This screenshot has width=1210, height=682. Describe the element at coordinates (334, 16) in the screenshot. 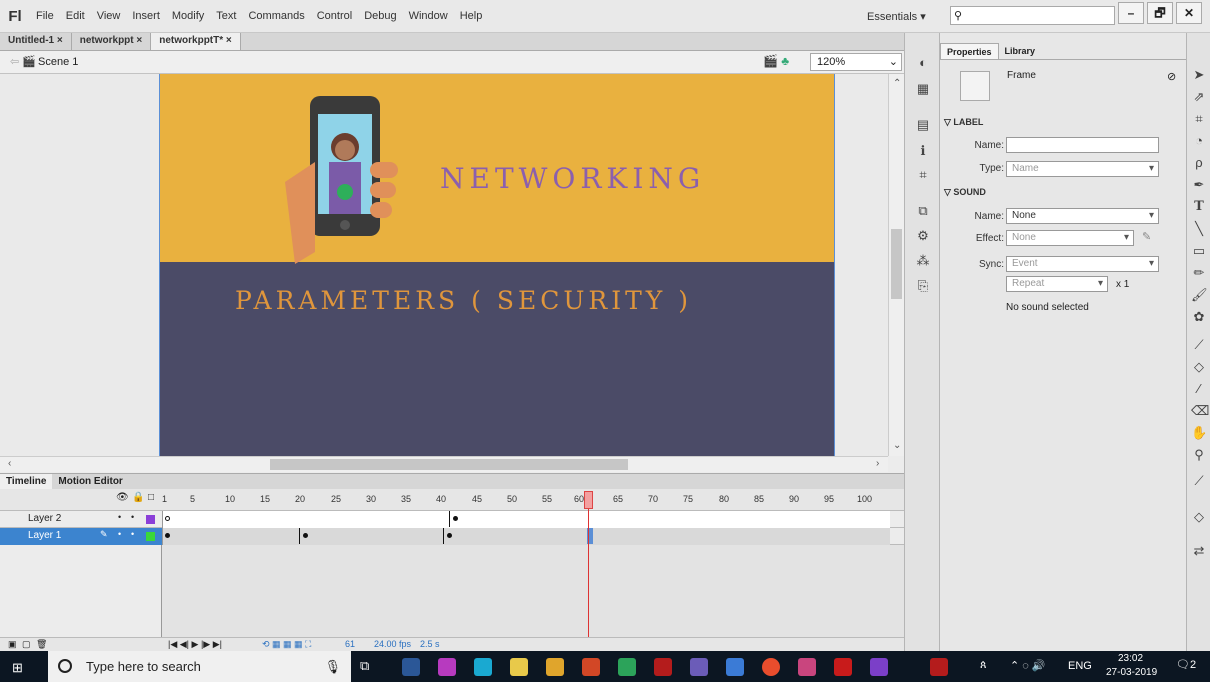

I see `menu-control: Control` at that location.